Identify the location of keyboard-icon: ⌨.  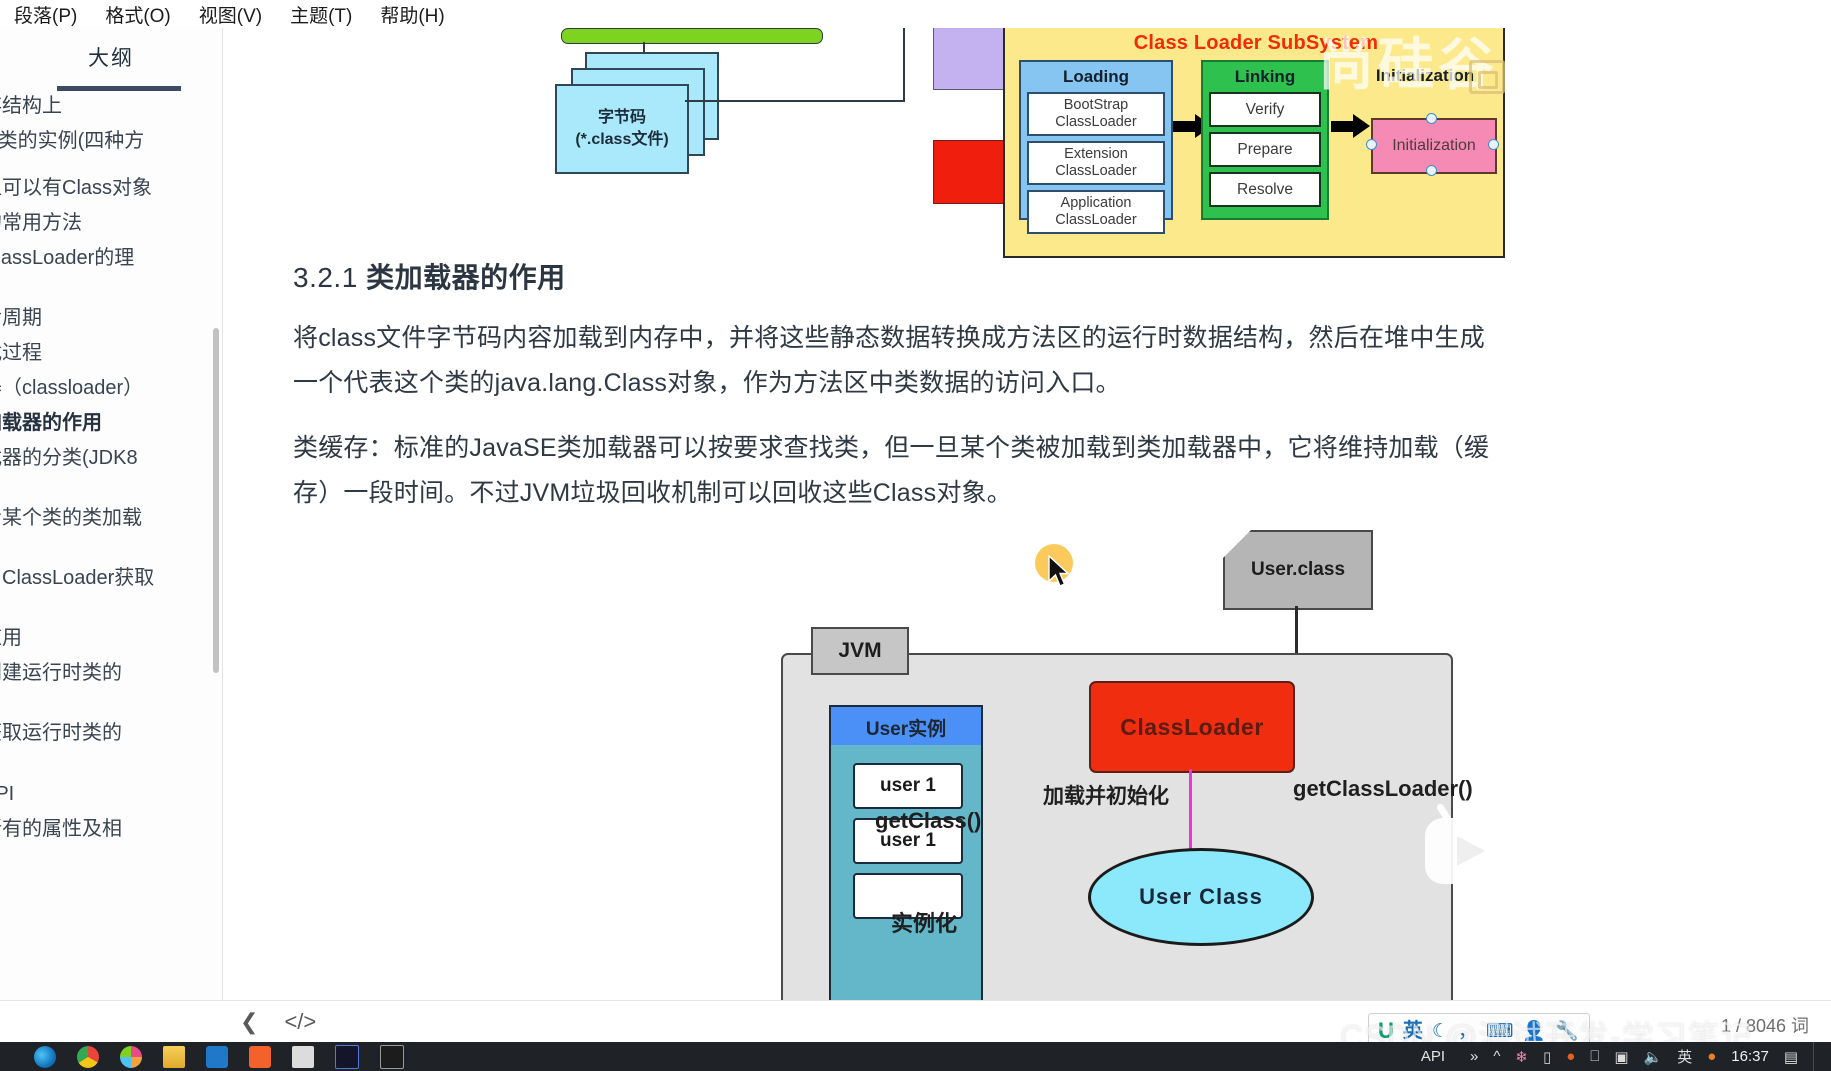
(1499, 1031).